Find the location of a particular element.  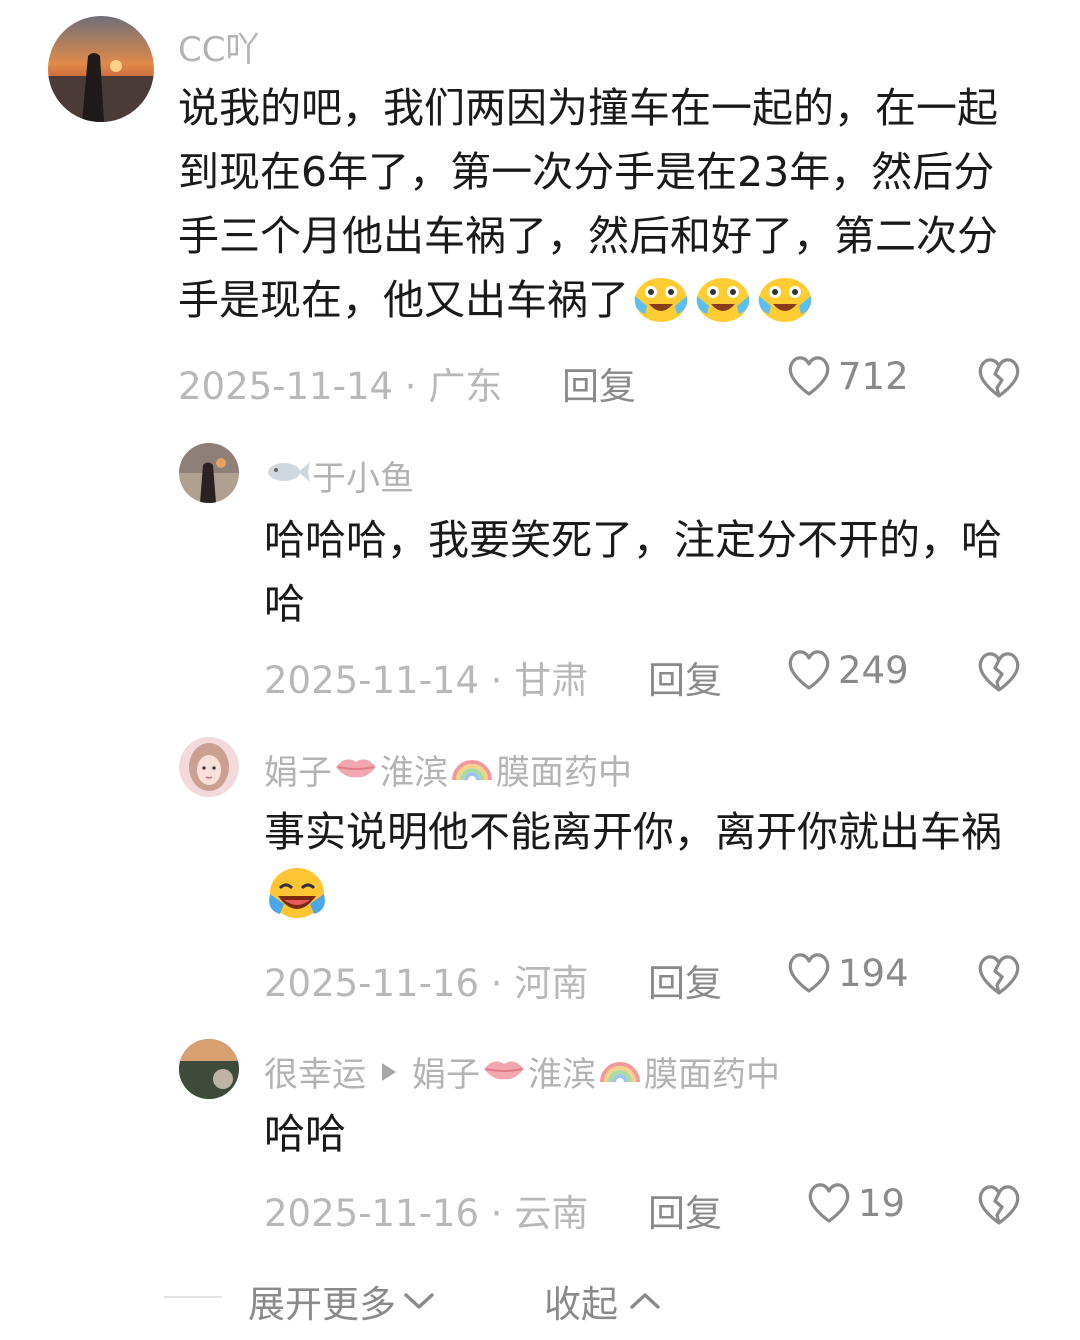

username: 很幸运 娟子 淮滨 膜面药中 is located at coordinates (522, 1071).